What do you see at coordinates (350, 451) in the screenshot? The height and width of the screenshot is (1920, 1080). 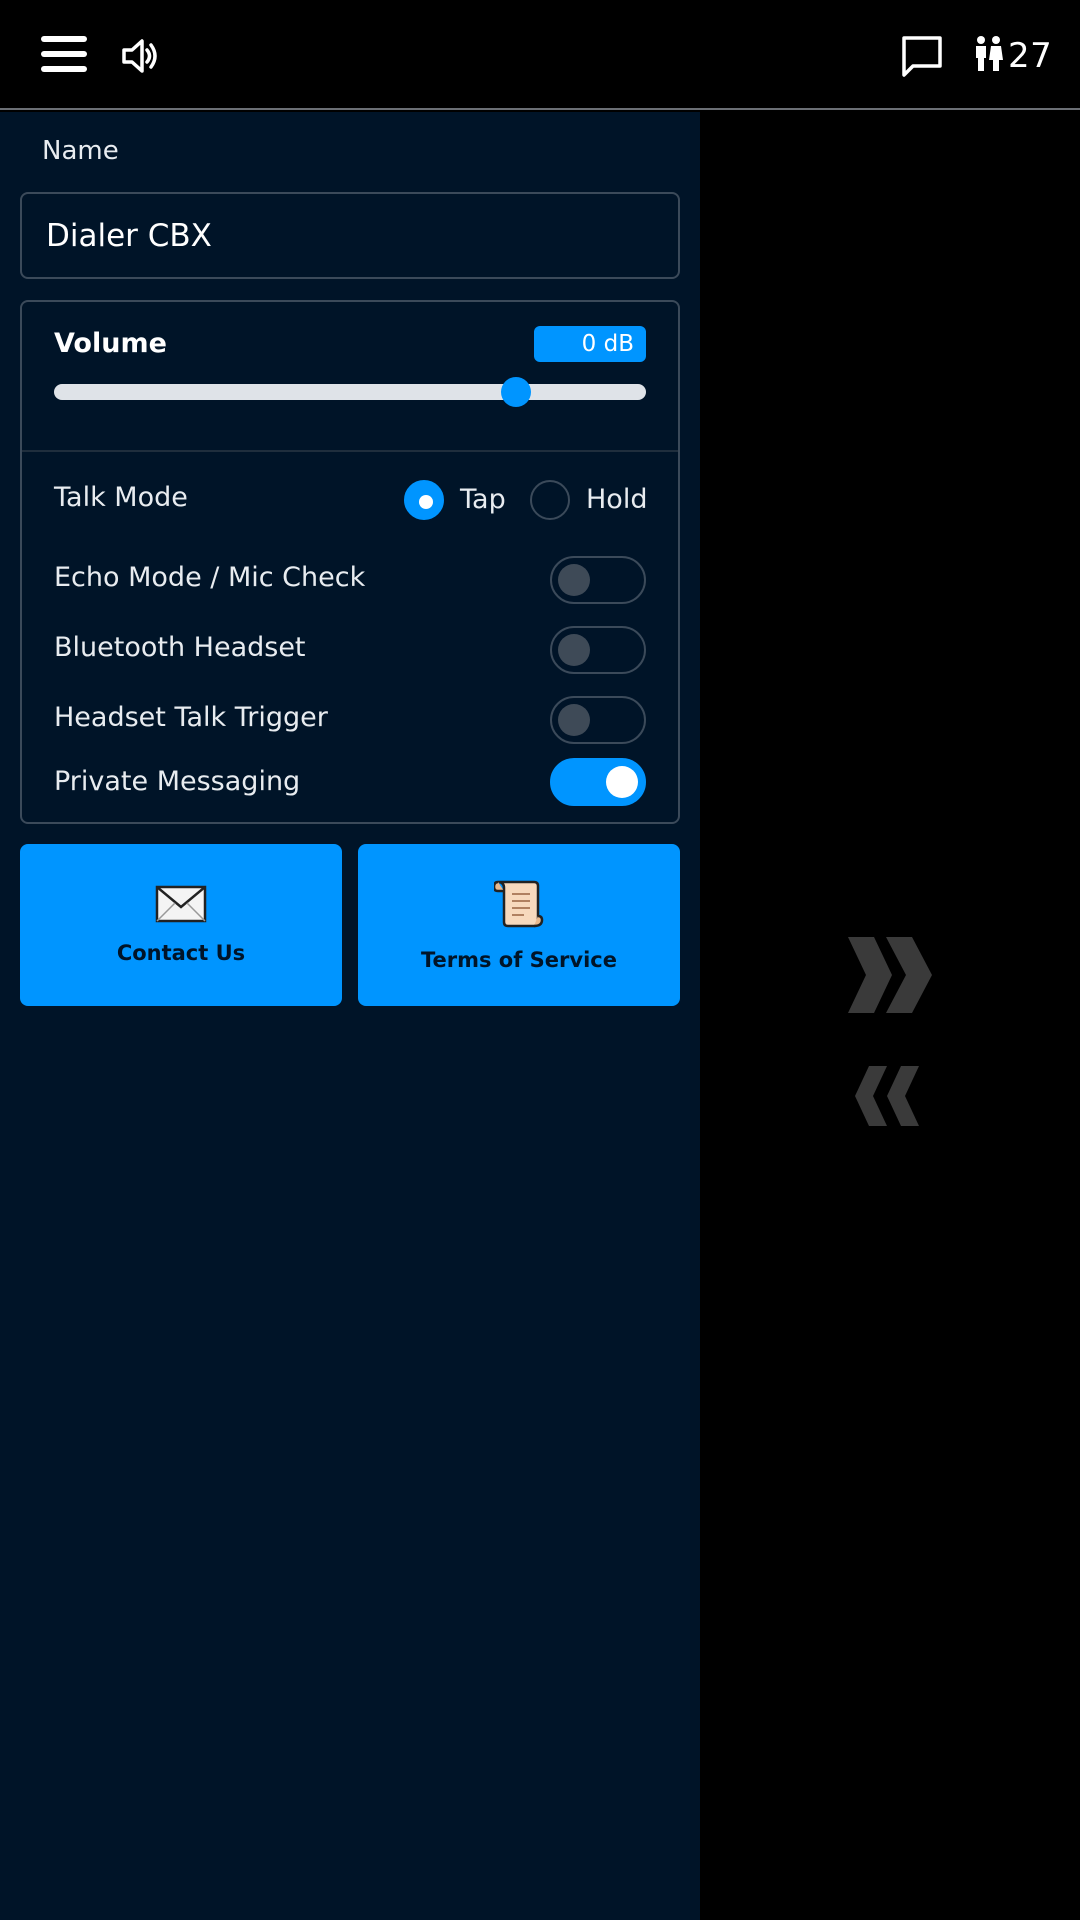 I see `divider` at bounding box center [350, 451].